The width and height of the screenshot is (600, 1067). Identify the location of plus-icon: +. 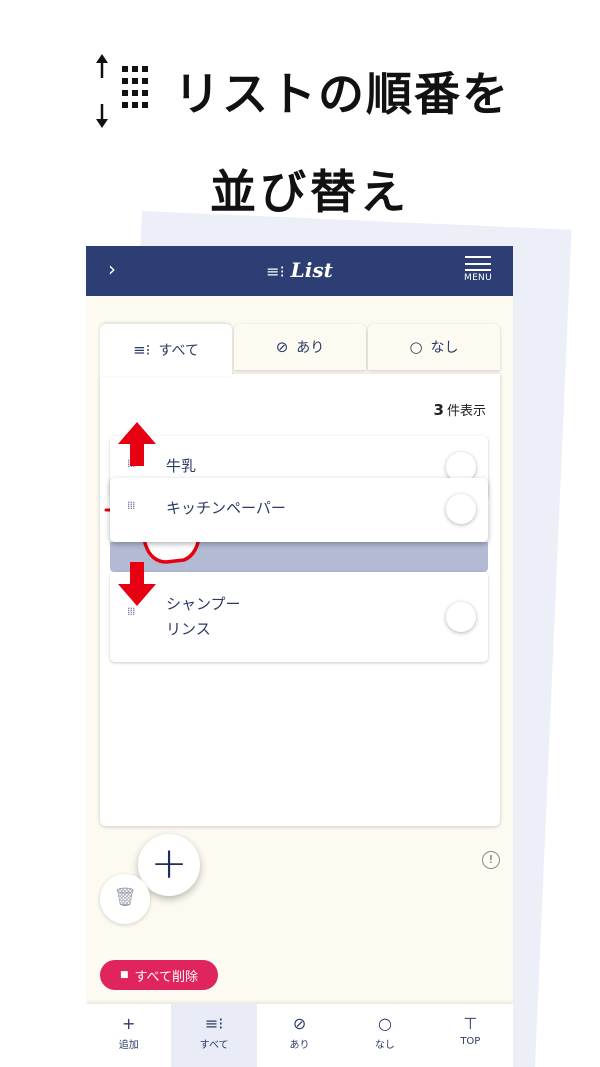
(129, 1023).